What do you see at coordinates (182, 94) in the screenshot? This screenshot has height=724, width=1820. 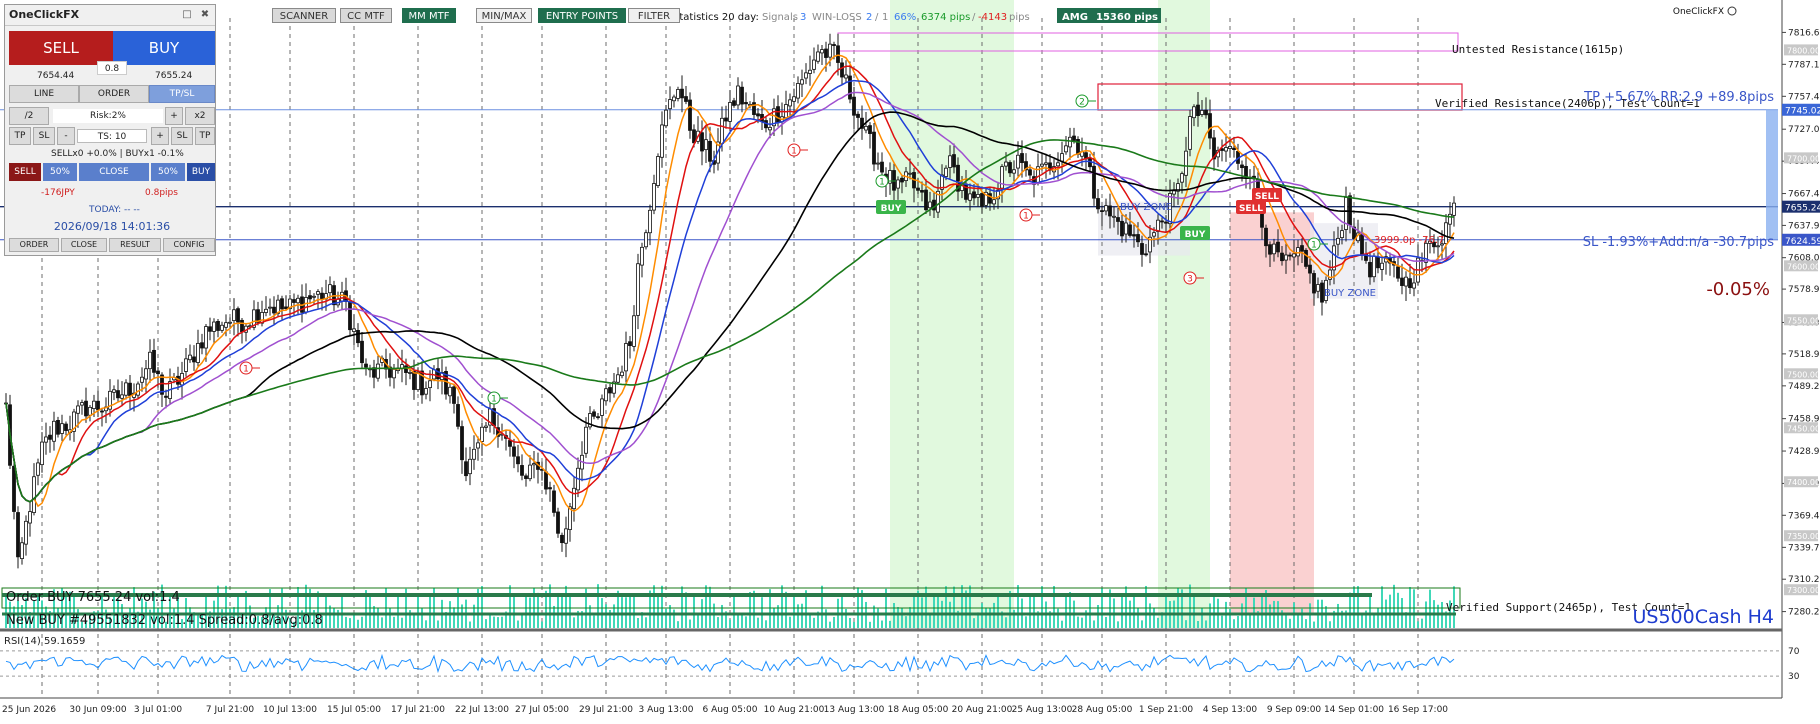 I see `tpsl-tab: TP/SL` at bounding box center [182, 94].